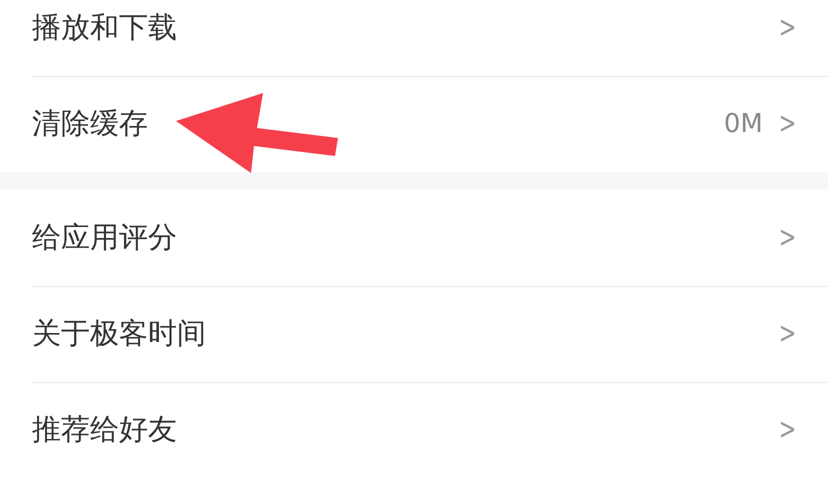 The image size is (828, 479). I want to click on row-label: 播放和下载, so click(104, 27).